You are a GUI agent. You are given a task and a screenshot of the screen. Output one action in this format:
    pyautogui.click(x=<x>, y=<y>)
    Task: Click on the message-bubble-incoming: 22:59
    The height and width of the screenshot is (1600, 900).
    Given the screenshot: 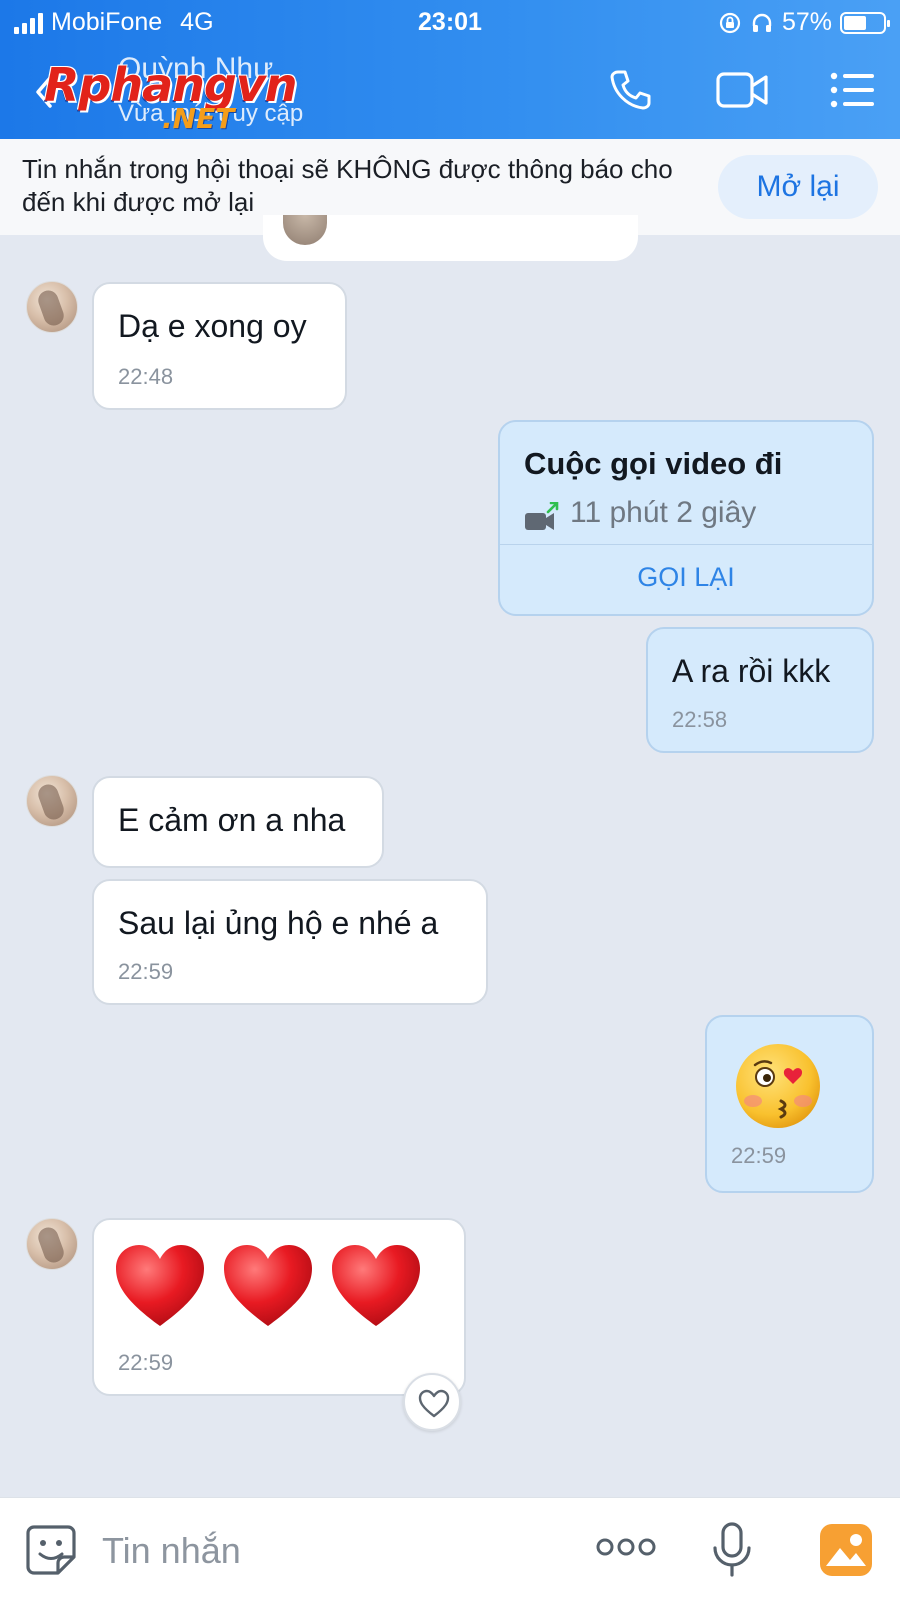 What is the action you would take?
    pyautogui.click(x=279, y=1307)
    